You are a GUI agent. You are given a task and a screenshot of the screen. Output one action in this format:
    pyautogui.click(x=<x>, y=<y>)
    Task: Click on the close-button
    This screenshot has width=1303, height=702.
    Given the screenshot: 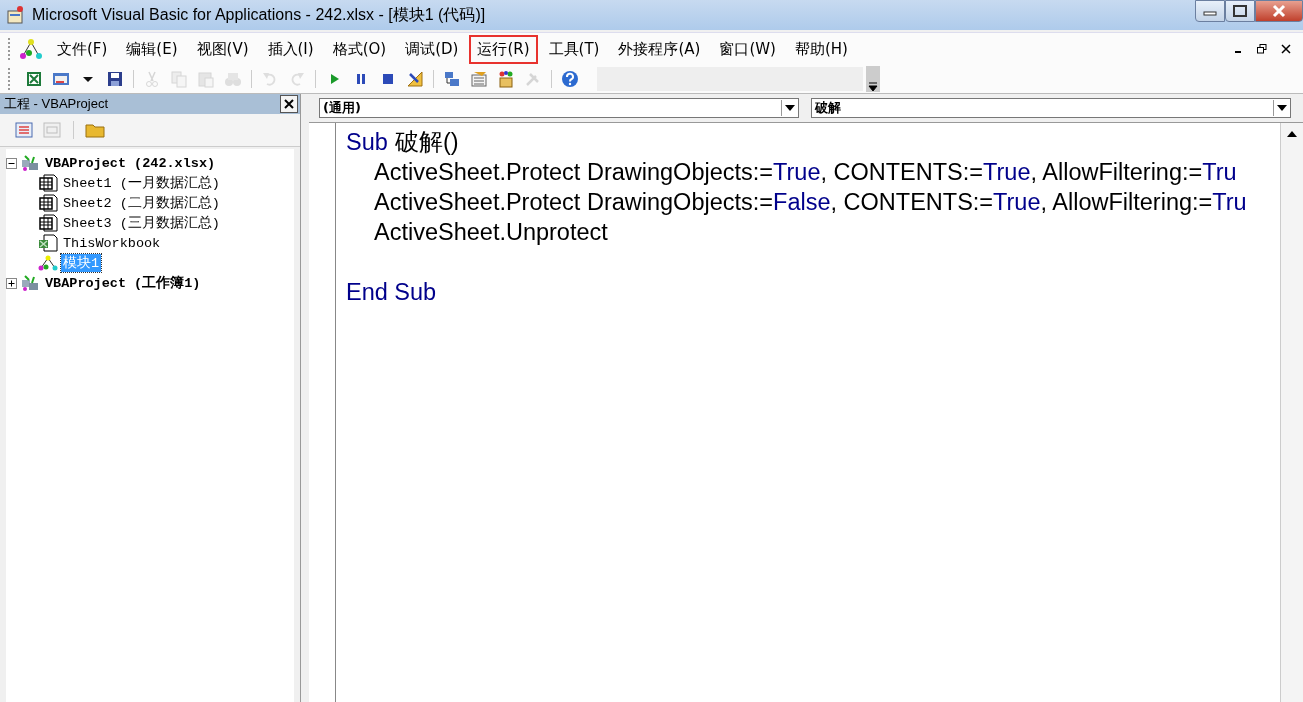 What is the action you would take?
    pyautogui.click(x=289, y=104)
    